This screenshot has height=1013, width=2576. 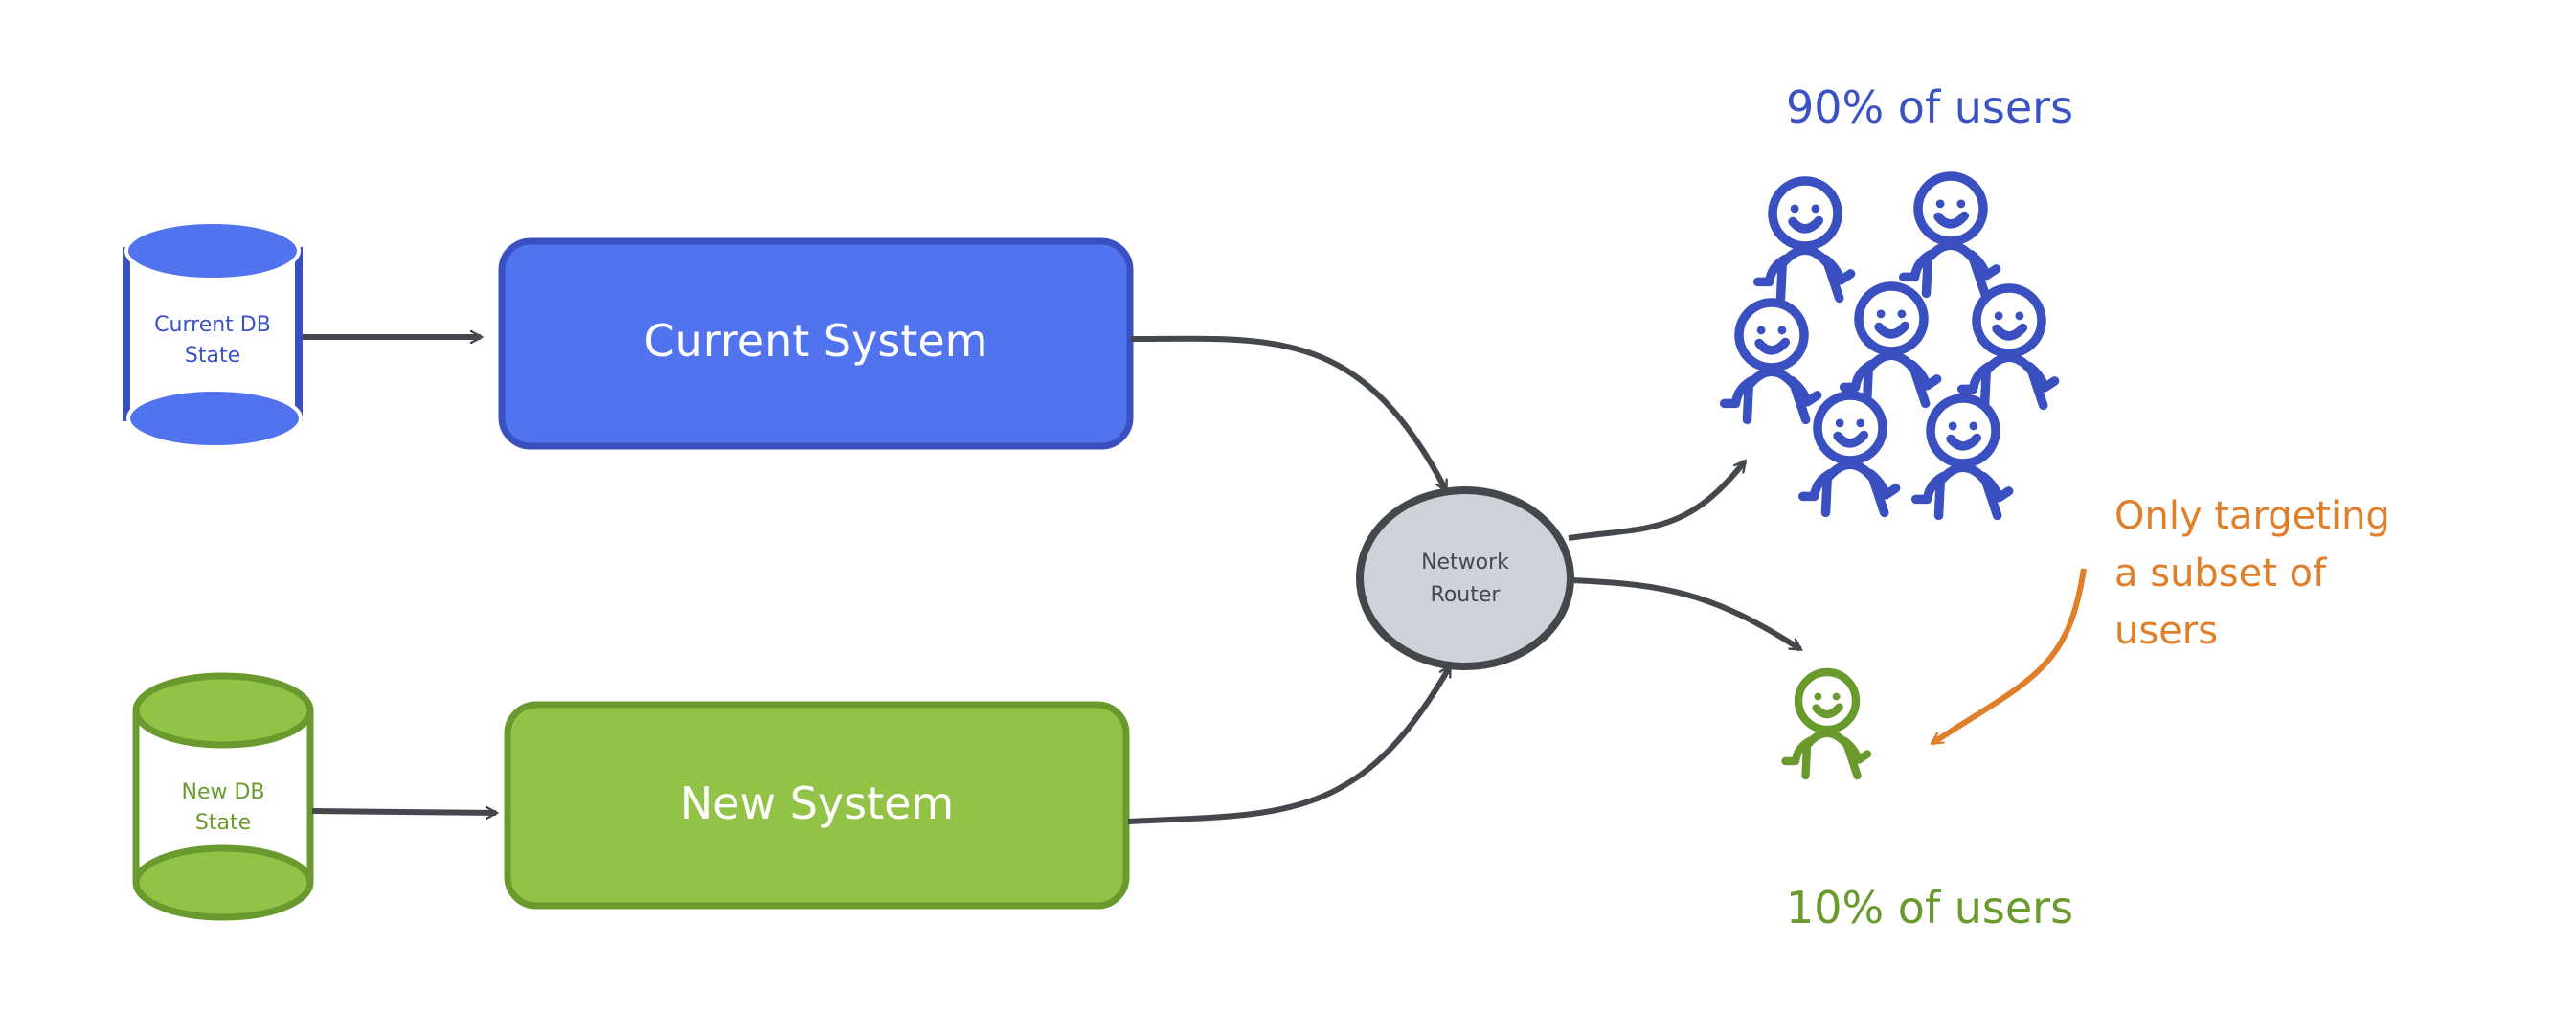 What do you see at coordinates (1658, 501) in the screenshot?
I see `arrow-router-to-majority` at bounding box center [1658, 501].